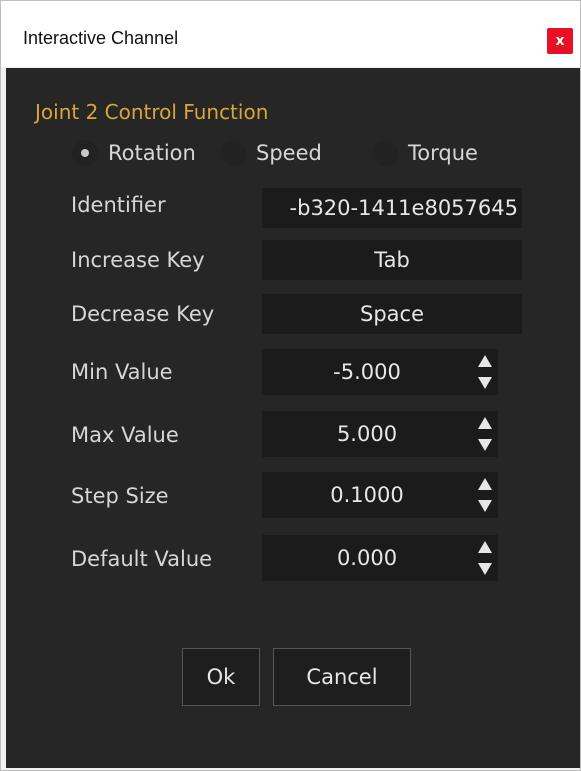  I want to click on default-value-input: 0.000, so click(367, 558).